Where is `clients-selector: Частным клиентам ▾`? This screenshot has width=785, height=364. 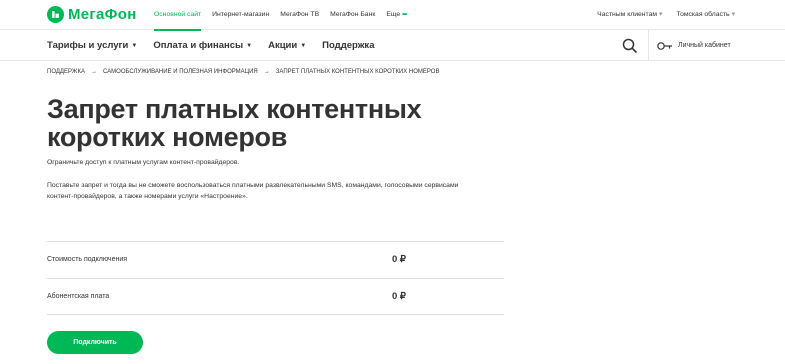
clients-selector: Частным клиентам ▾ is located at coordinates (629, 15).